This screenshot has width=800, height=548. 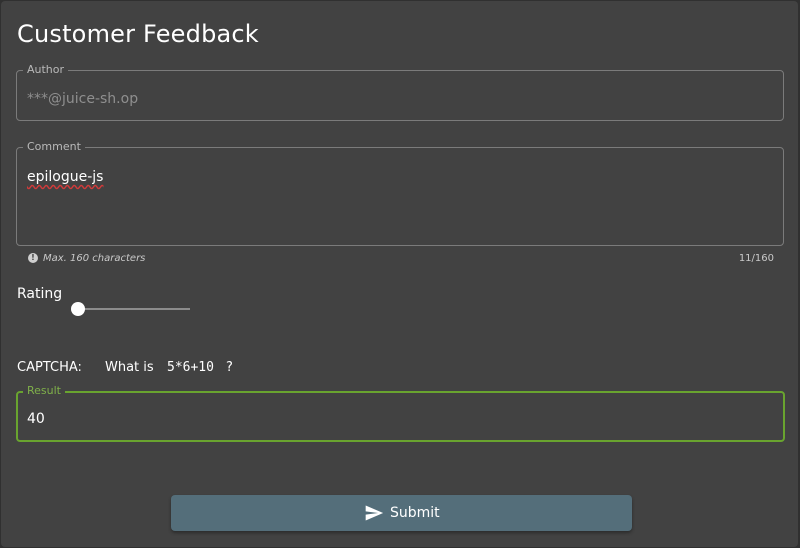 I want to click on result-label: Result, so click(x=44, y=391).